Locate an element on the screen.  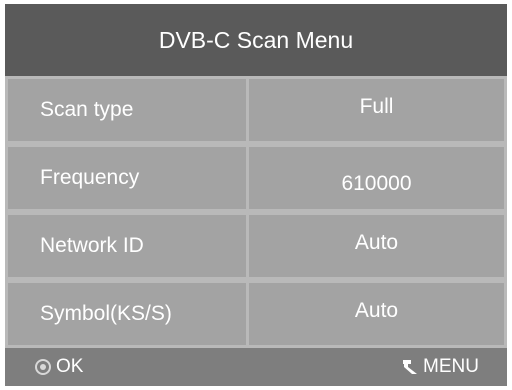
scan-type-label-cell: Scan type is located at coordinates (127, 110).